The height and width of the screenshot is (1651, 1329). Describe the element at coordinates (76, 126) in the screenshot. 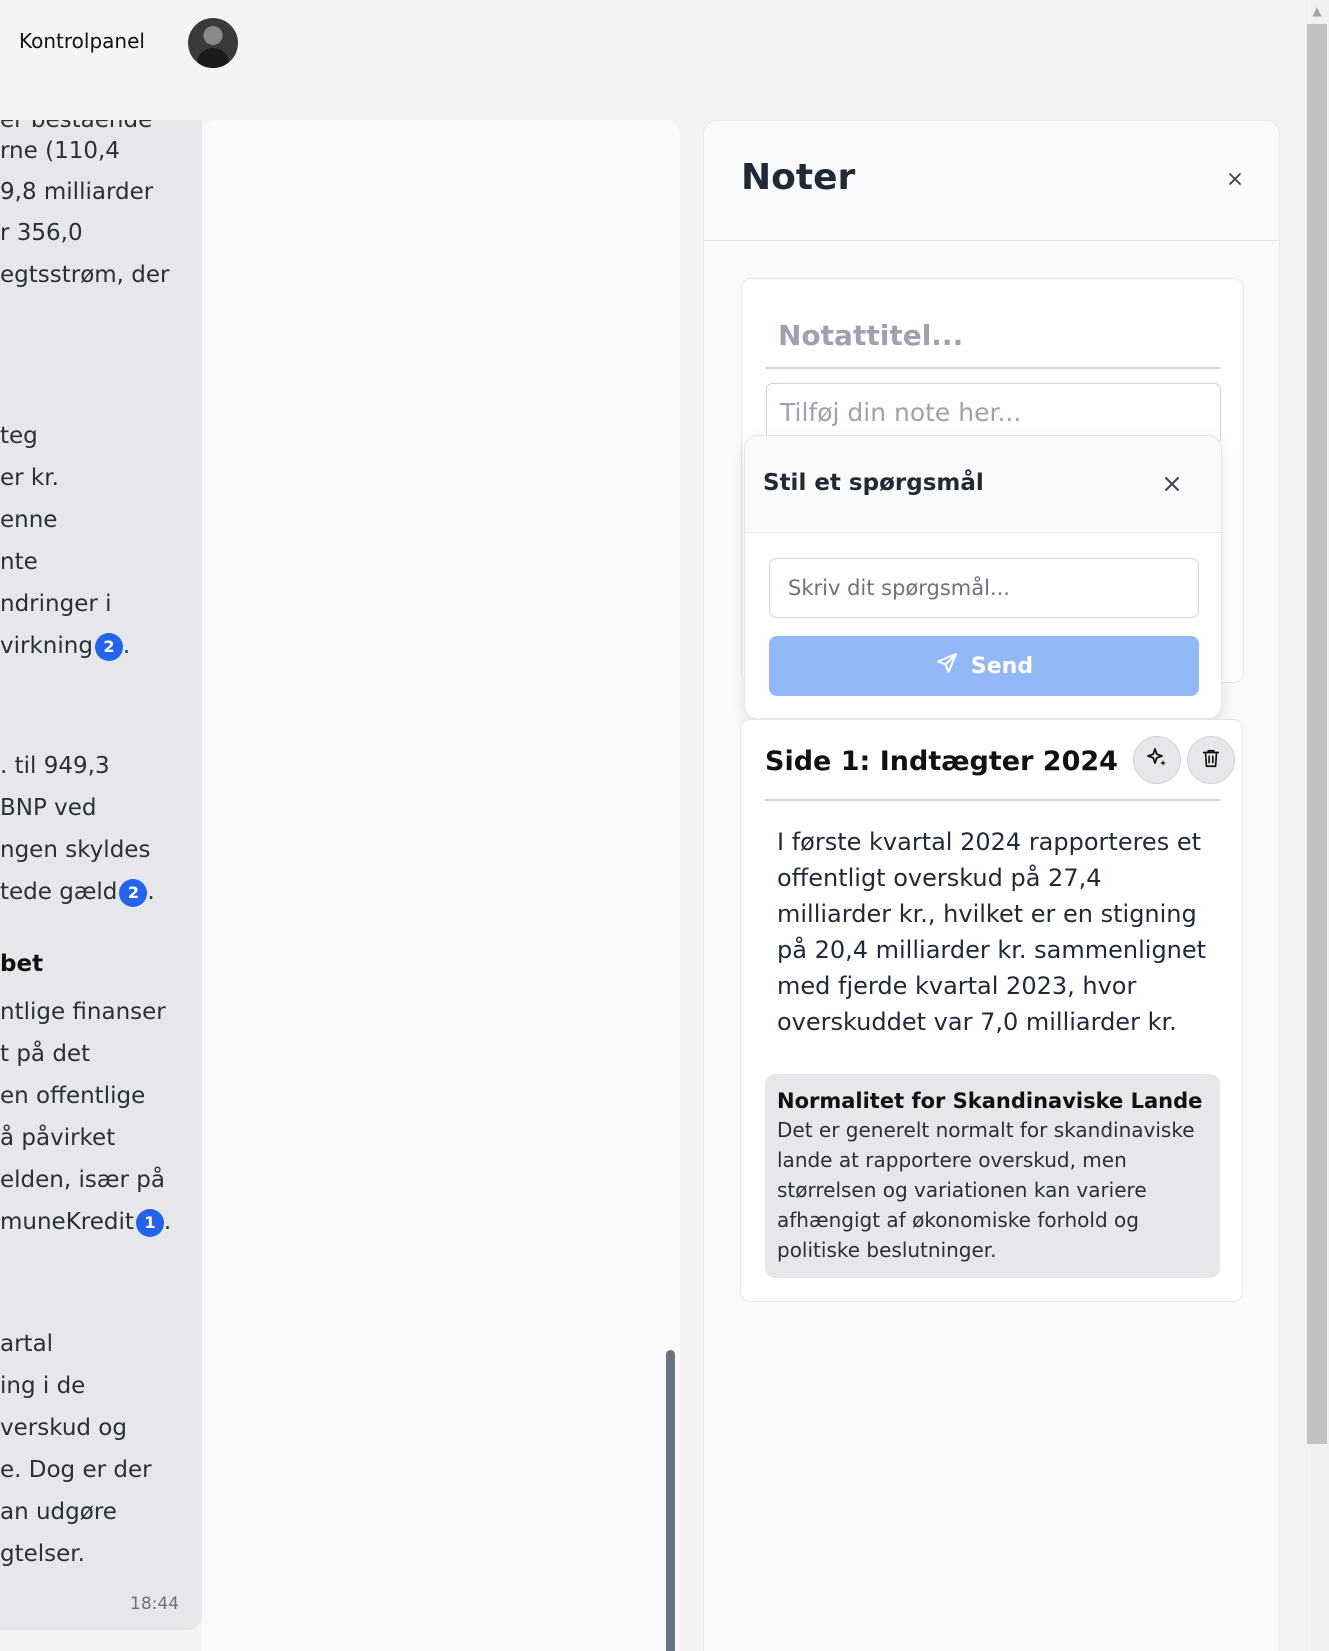

I see `chat-text-line: er bestående` at that location.